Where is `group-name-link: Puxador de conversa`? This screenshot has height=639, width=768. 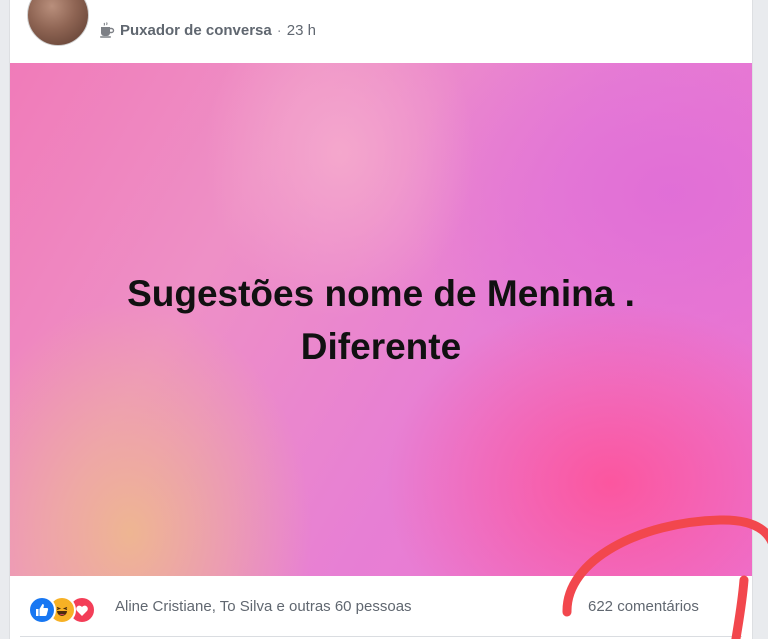
group-name-link: Puxador de conversa is located at coordinates (196, 30).